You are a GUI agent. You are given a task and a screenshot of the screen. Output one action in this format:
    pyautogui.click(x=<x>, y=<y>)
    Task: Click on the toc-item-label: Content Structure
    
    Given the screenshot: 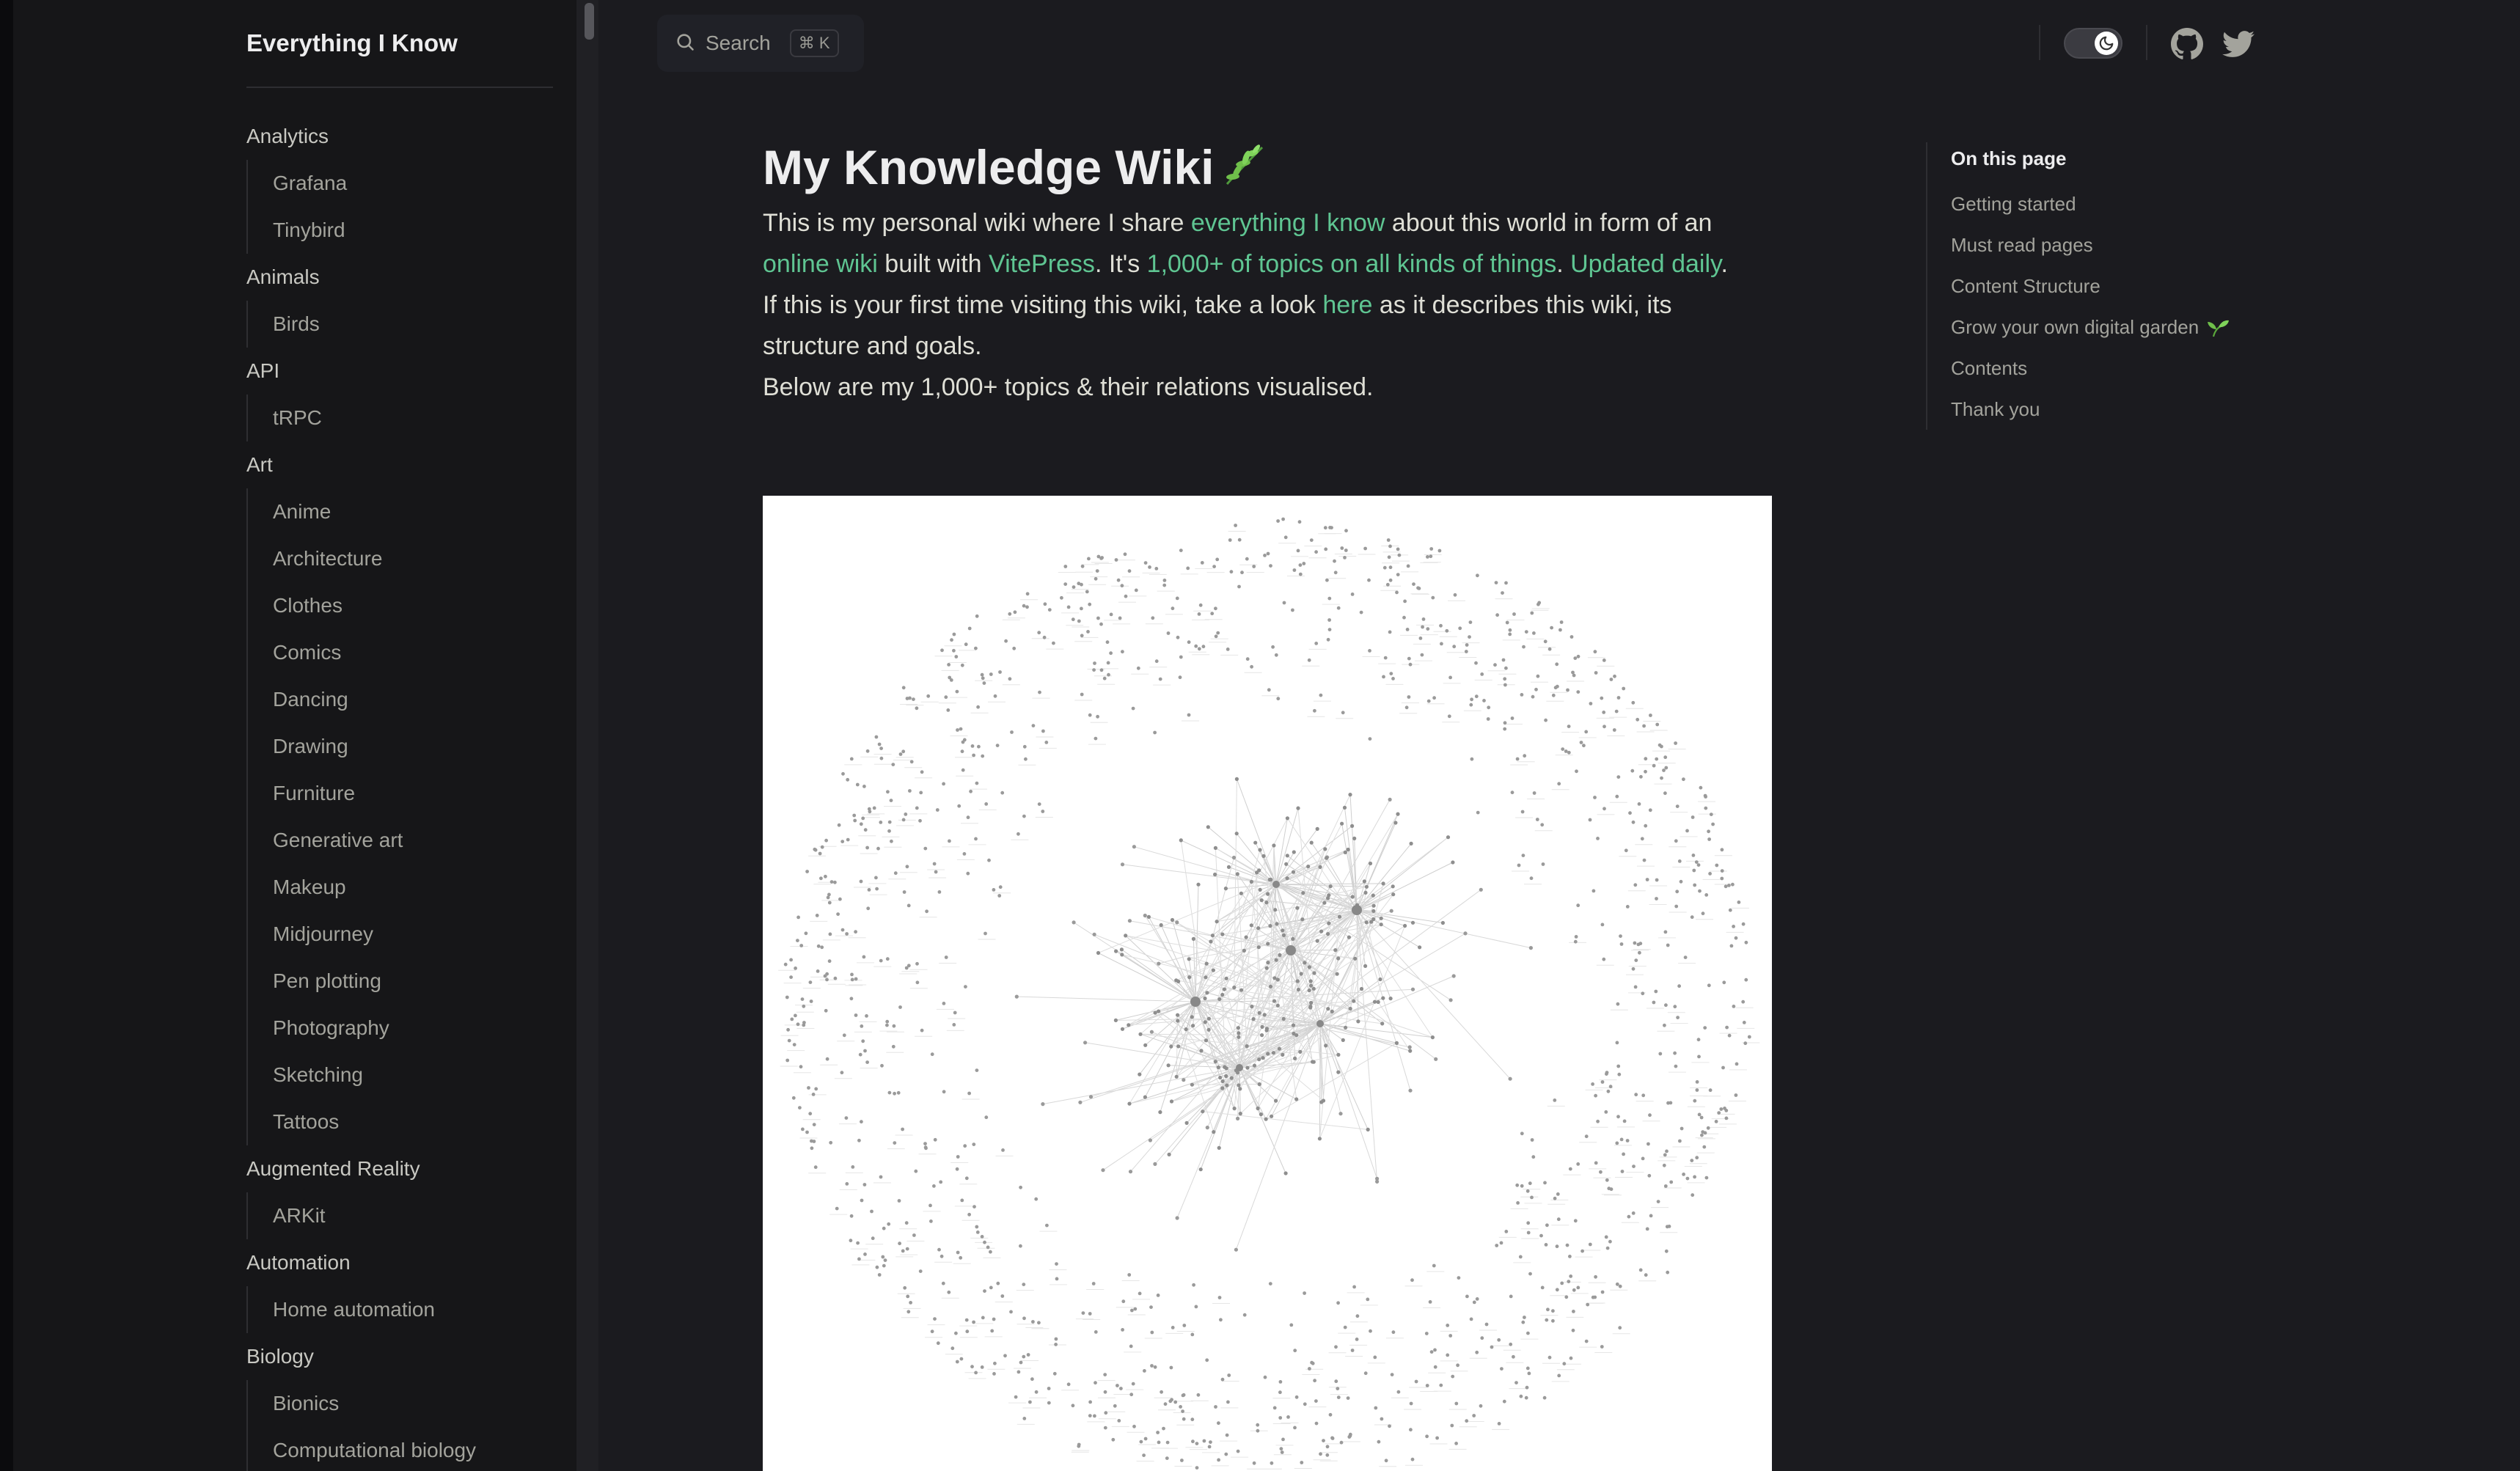 What is the action you would take?
    pyautogui.click(x=2025, y=286)
    